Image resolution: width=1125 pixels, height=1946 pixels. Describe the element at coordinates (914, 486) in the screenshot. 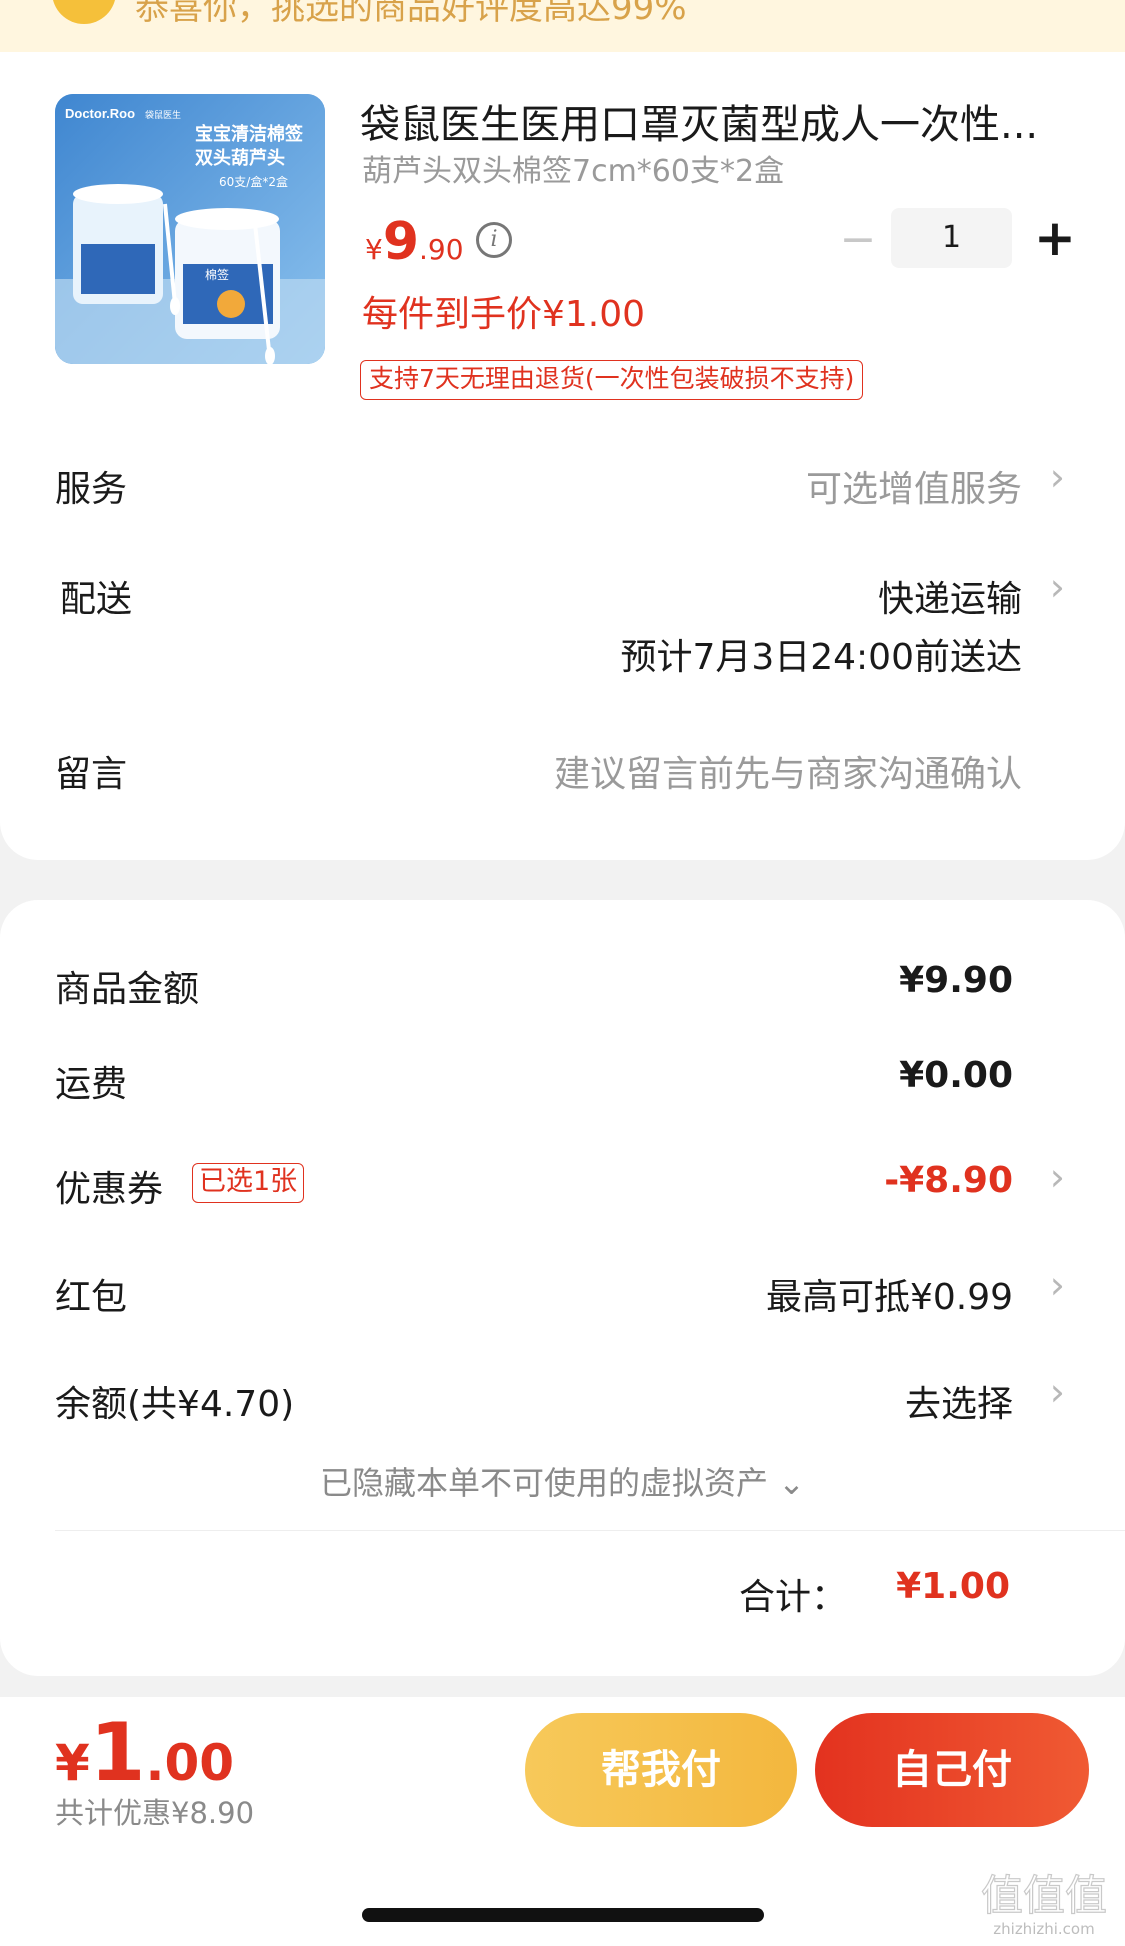

I see `service-value: 可选增值服务` at that location.